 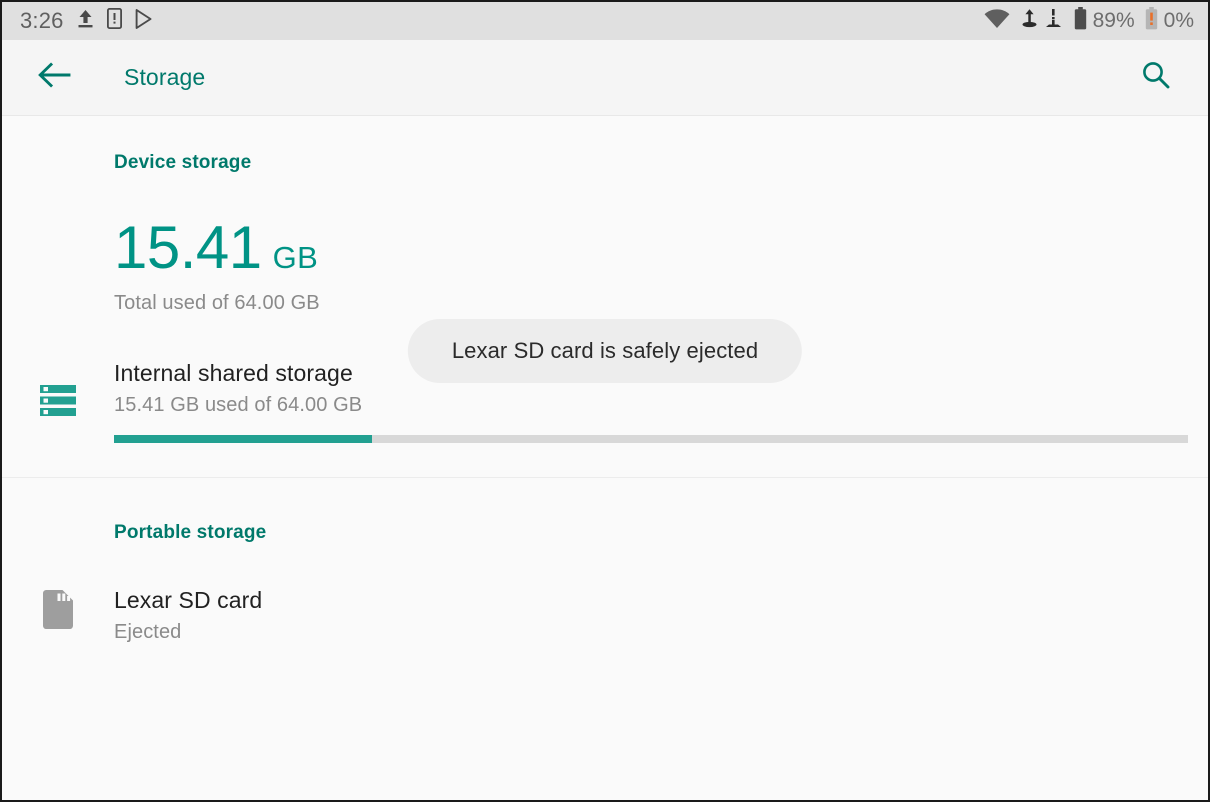 I want to click on device-storage-unit: GB, so click(x=295, y=257).